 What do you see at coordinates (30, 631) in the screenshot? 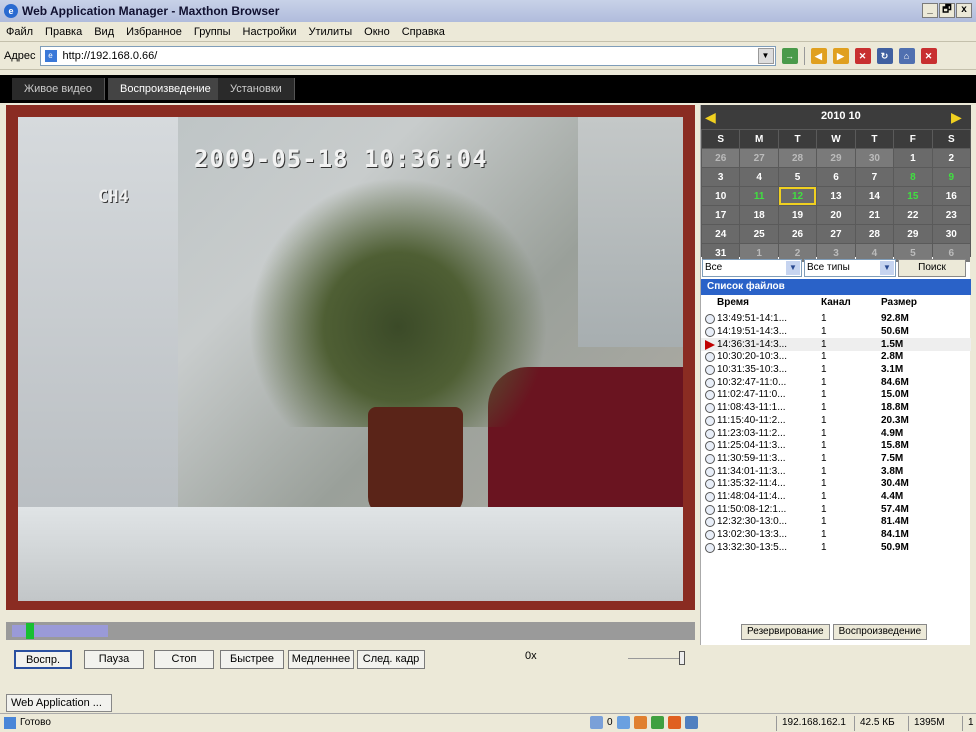
I see `timeline-cursor` at bounding box center [30, 631].